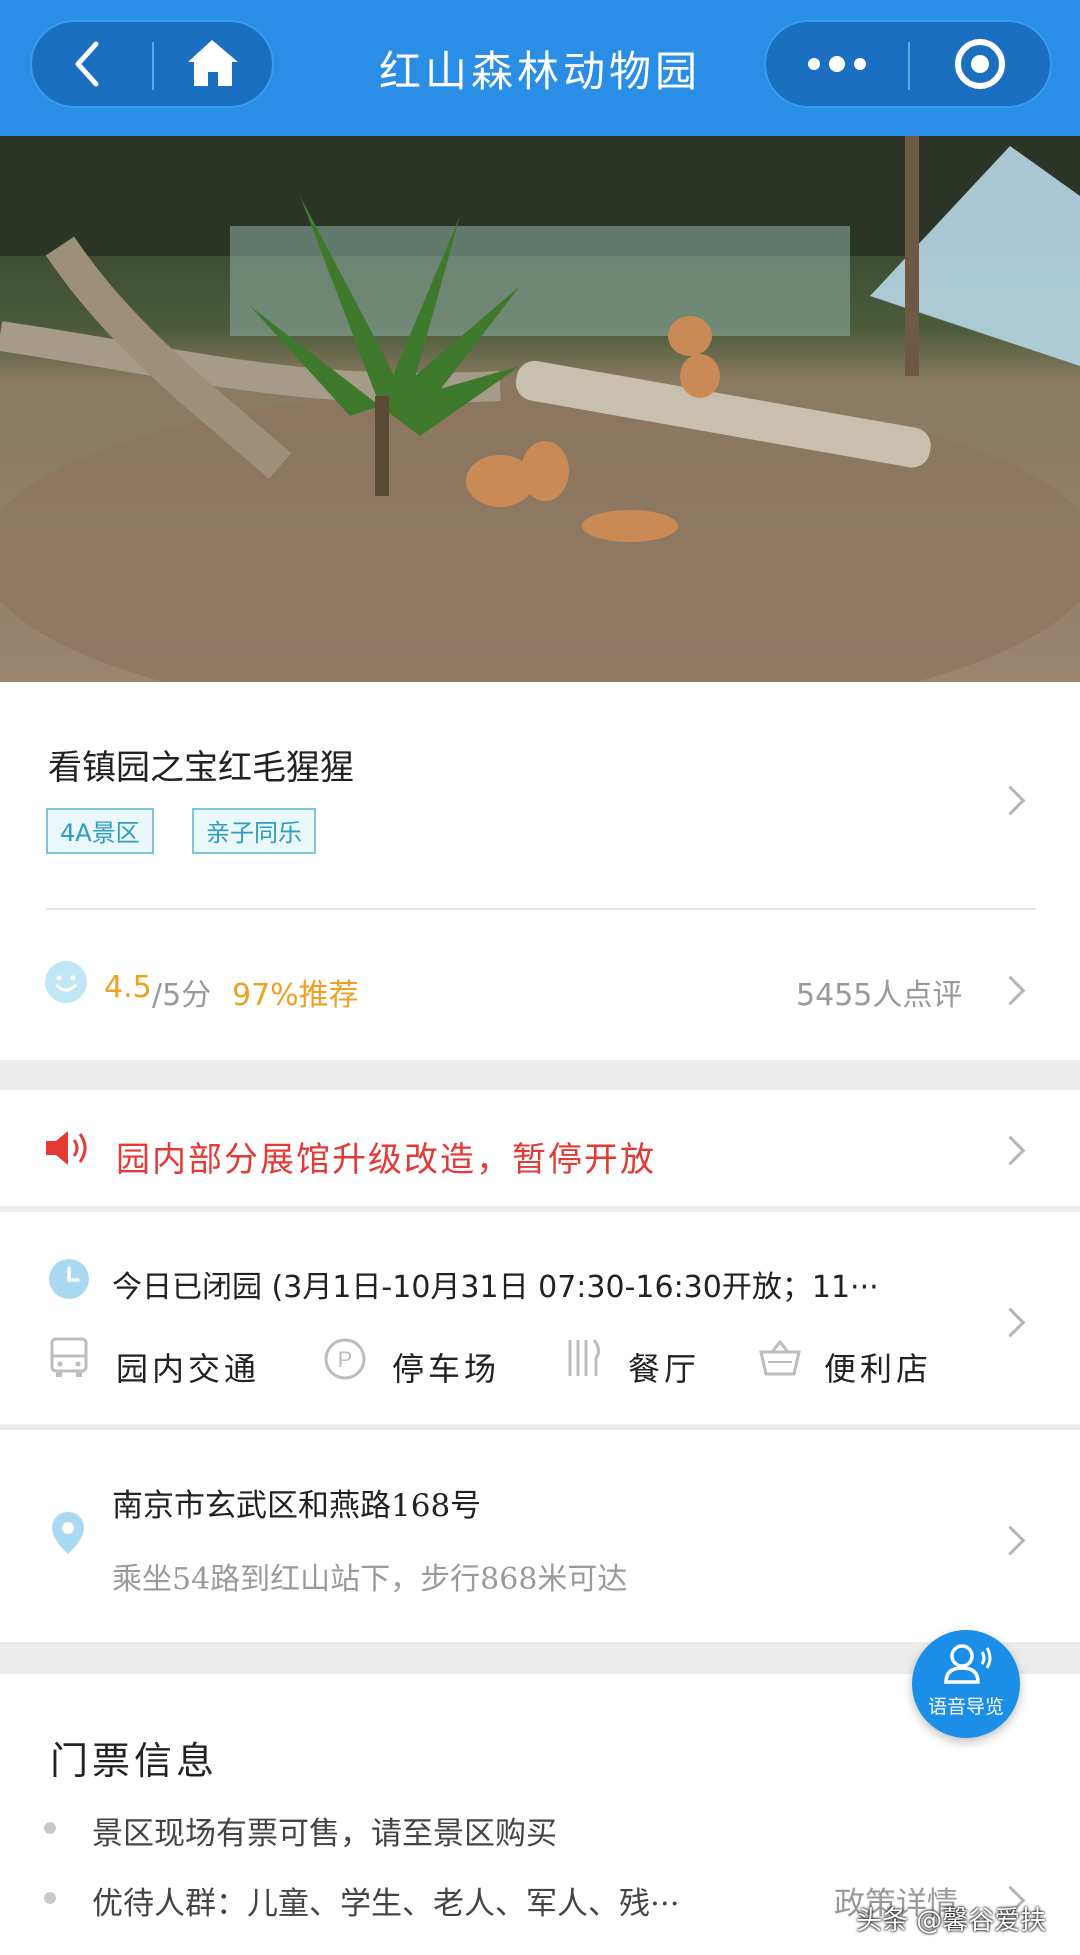 The image size is (1080, 1955). I want to click on notice-text: 园内部分展馆升级改造，暂停开放, so click(386, 1160).